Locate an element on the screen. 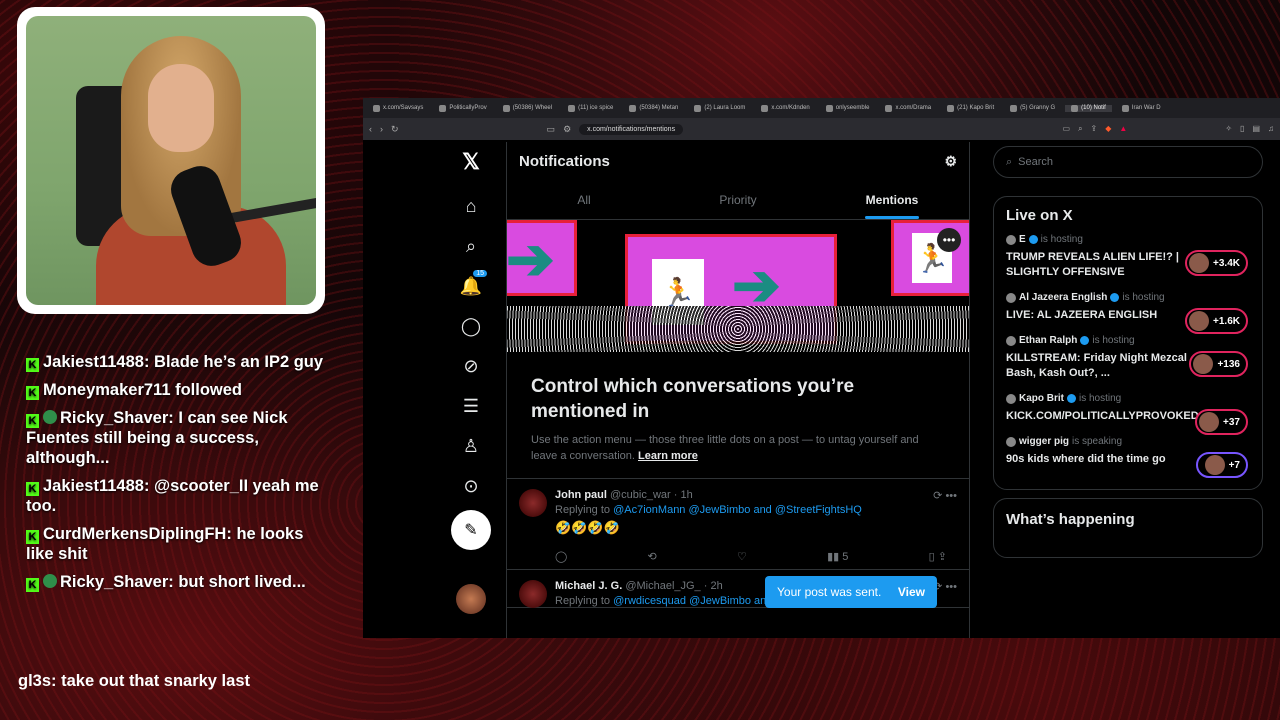 The image size is (1280, 720). more-icon: ⊙ is located at coordinates (471, 486).